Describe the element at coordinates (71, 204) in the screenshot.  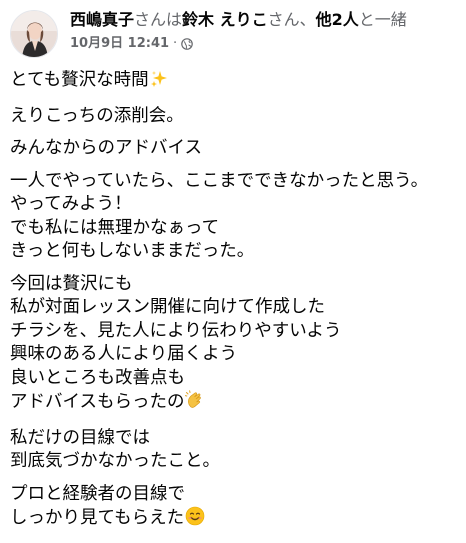
I see `post-line: やってみよう！` at that location.